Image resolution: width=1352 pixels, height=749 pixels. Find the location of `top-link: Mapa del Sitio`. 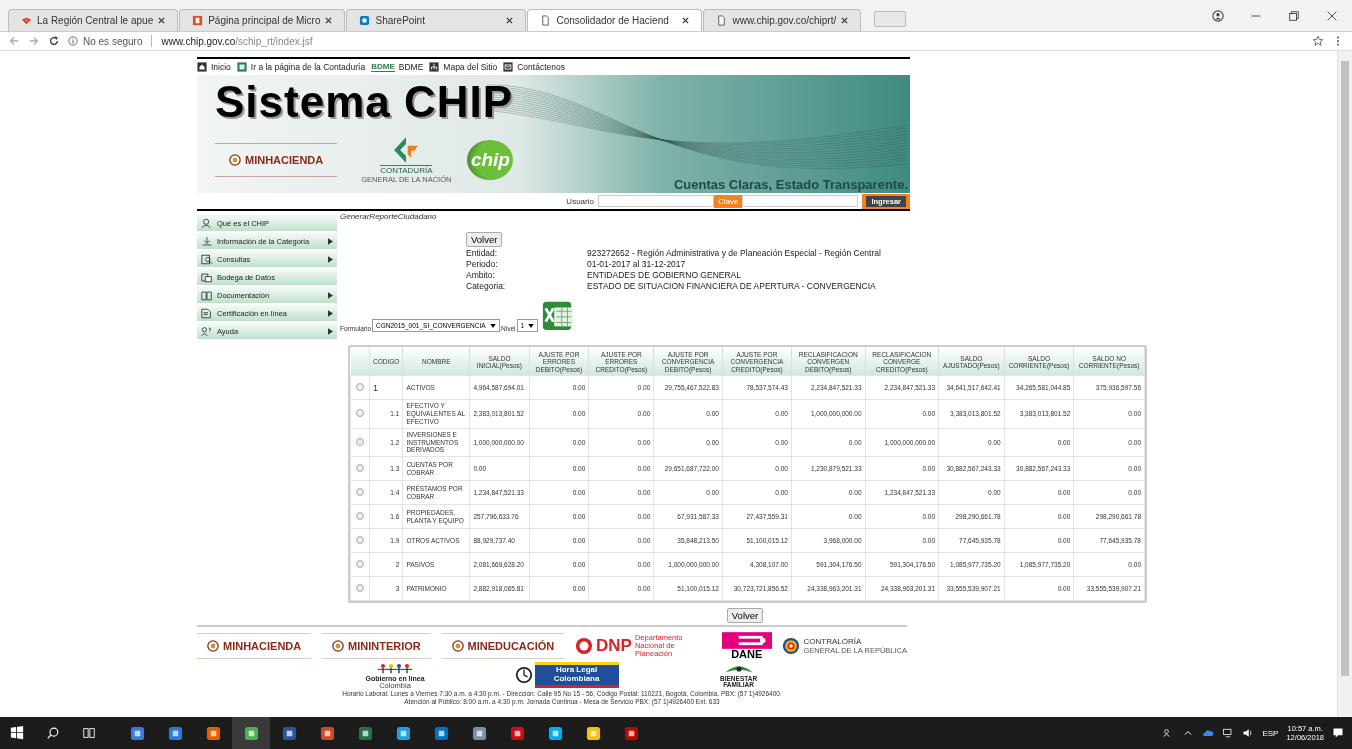

top-link: Mapa del Sitio is located at coordinates (470, 67).